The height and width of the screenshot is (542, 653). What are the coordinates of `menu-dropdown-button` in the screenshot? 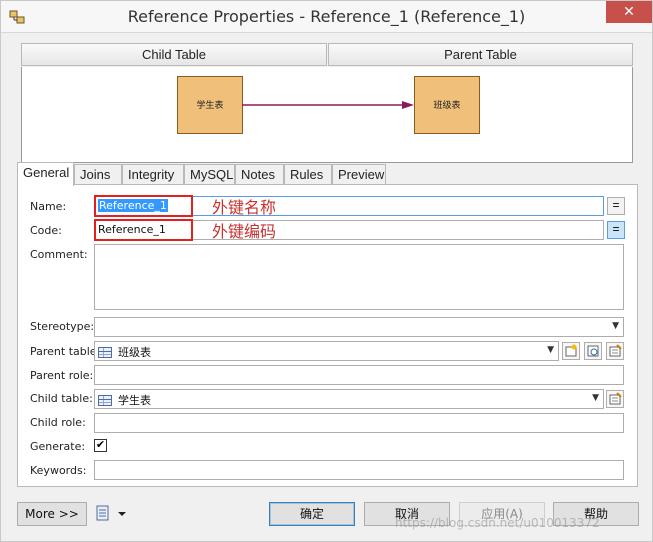 It's located at (113, 514).